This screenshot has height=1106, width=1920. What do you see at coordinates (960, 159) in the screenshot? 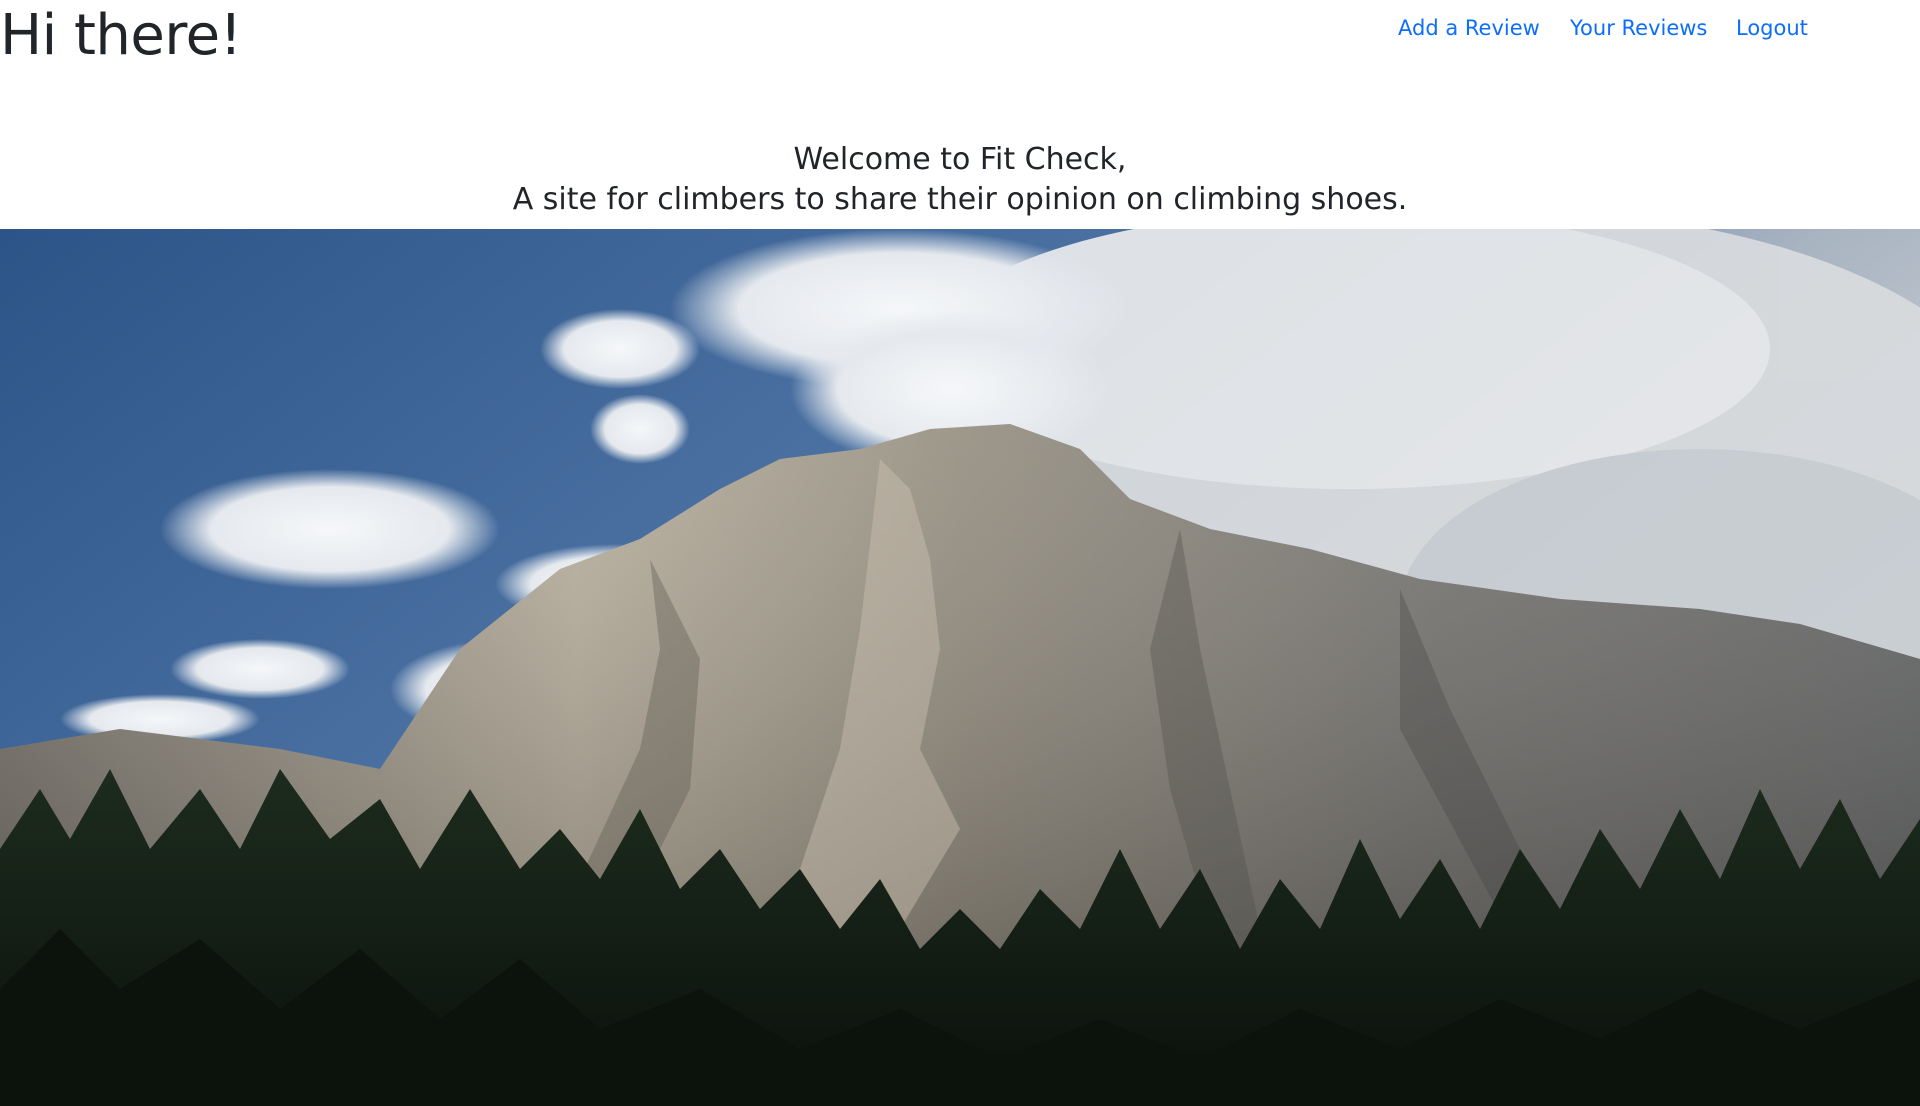
I see `welcome-line-1: Welcome to Fit Check,` at bounding box center [960, 159].